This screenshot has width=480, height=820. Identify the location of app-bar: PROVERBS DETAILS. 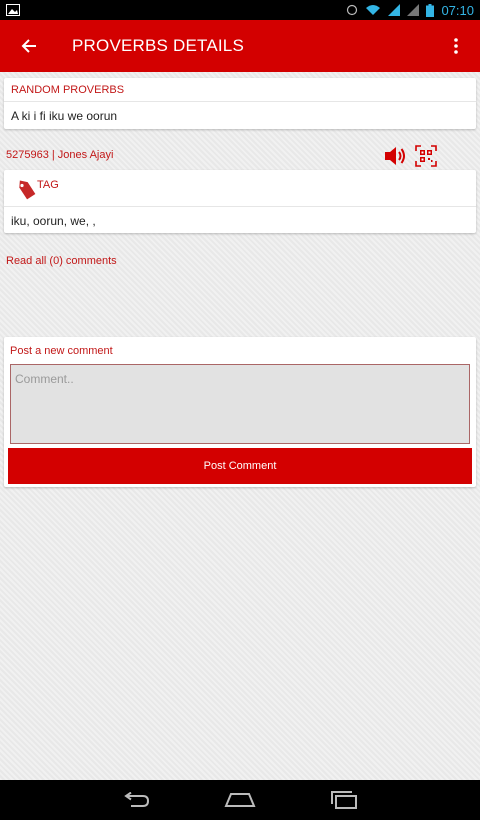
(240, 46).